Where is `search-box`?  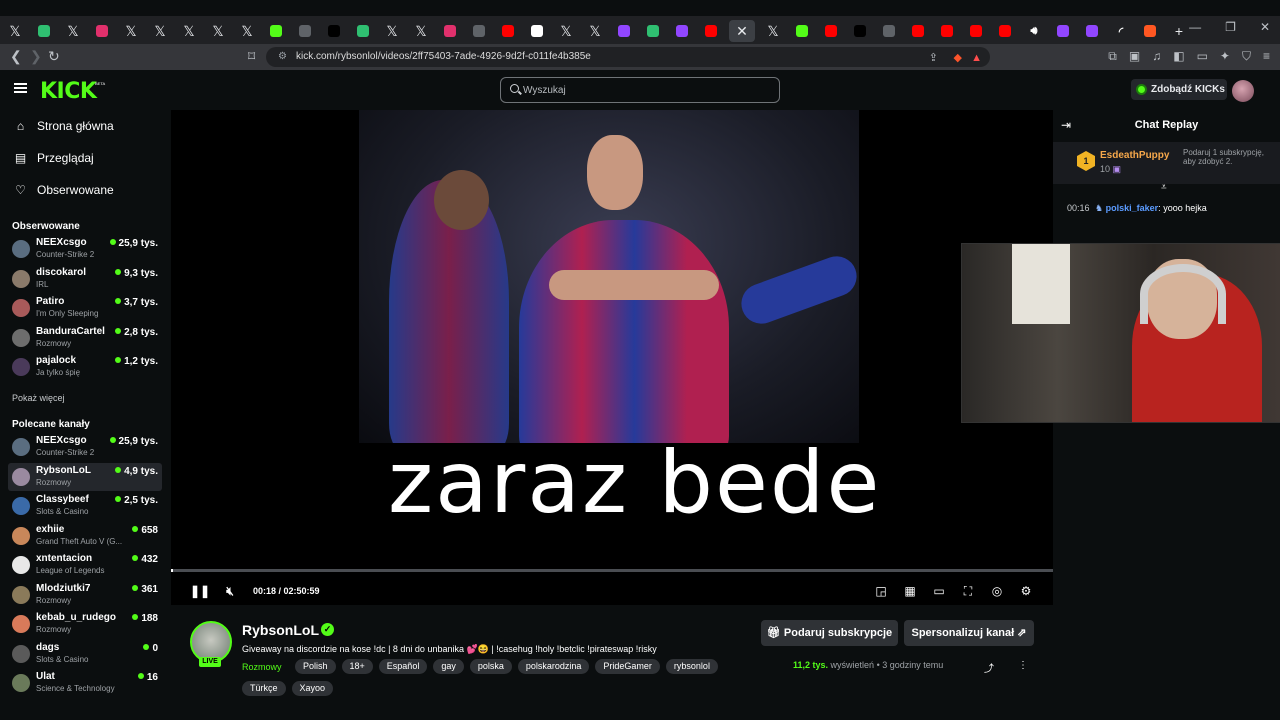
search-box is located at coordinates (640, 90).